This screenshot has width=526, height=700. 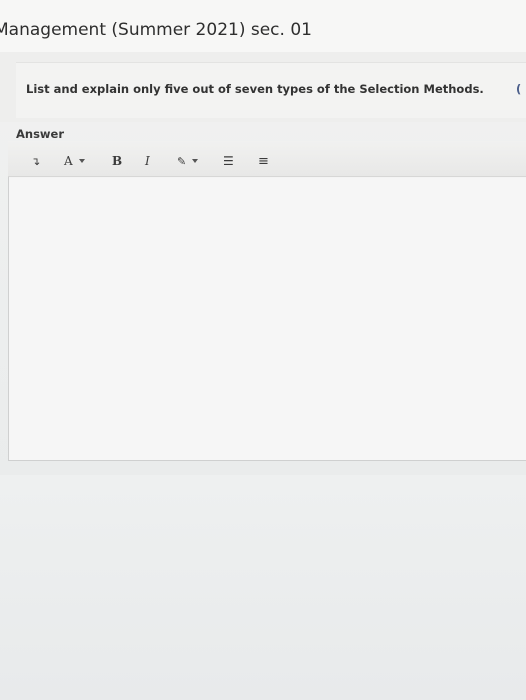 What do you see at coordinates (156, 30) in the screenshot?
I see `course-title: Management (Summer 2021) sec. 01` at bounding box center [156, 30].